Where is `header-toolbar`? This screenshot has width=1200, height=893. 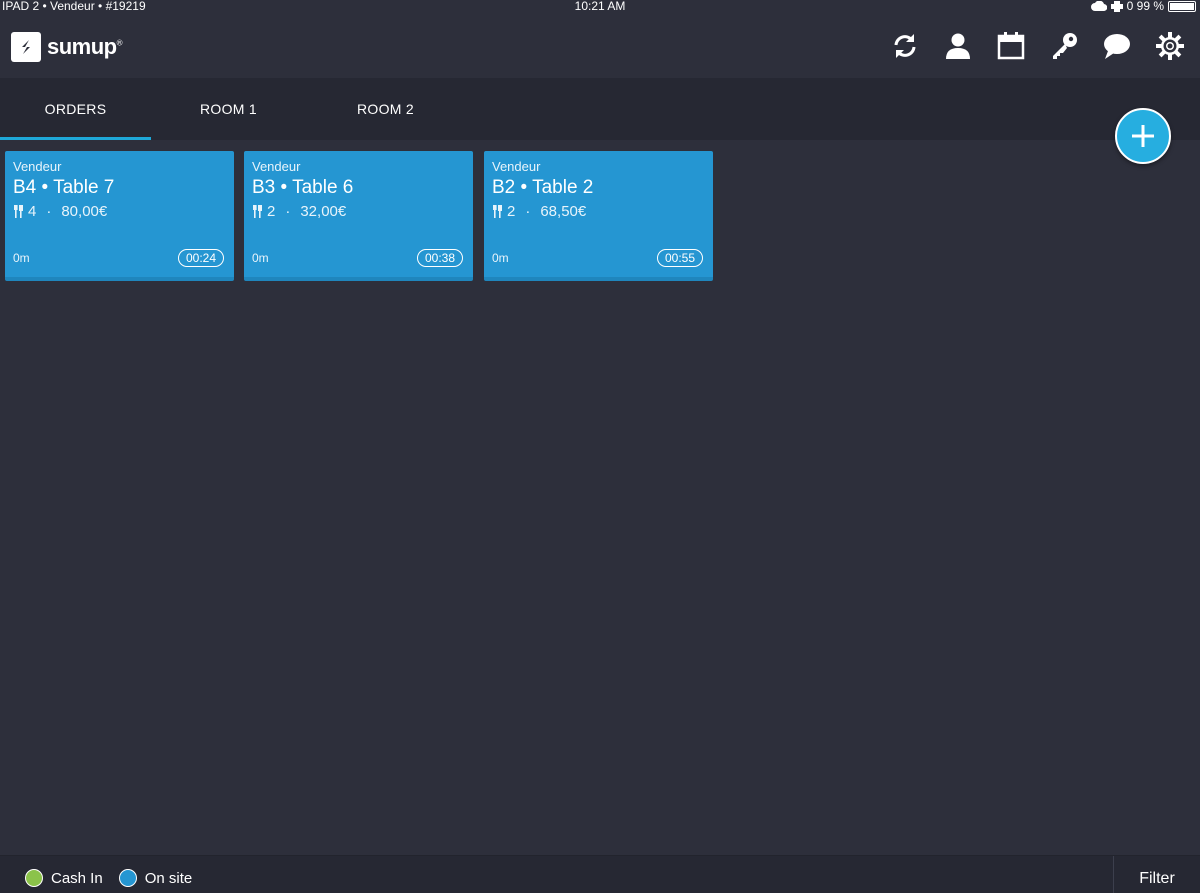 header-toolbar is located at coordinates (1037, 46).